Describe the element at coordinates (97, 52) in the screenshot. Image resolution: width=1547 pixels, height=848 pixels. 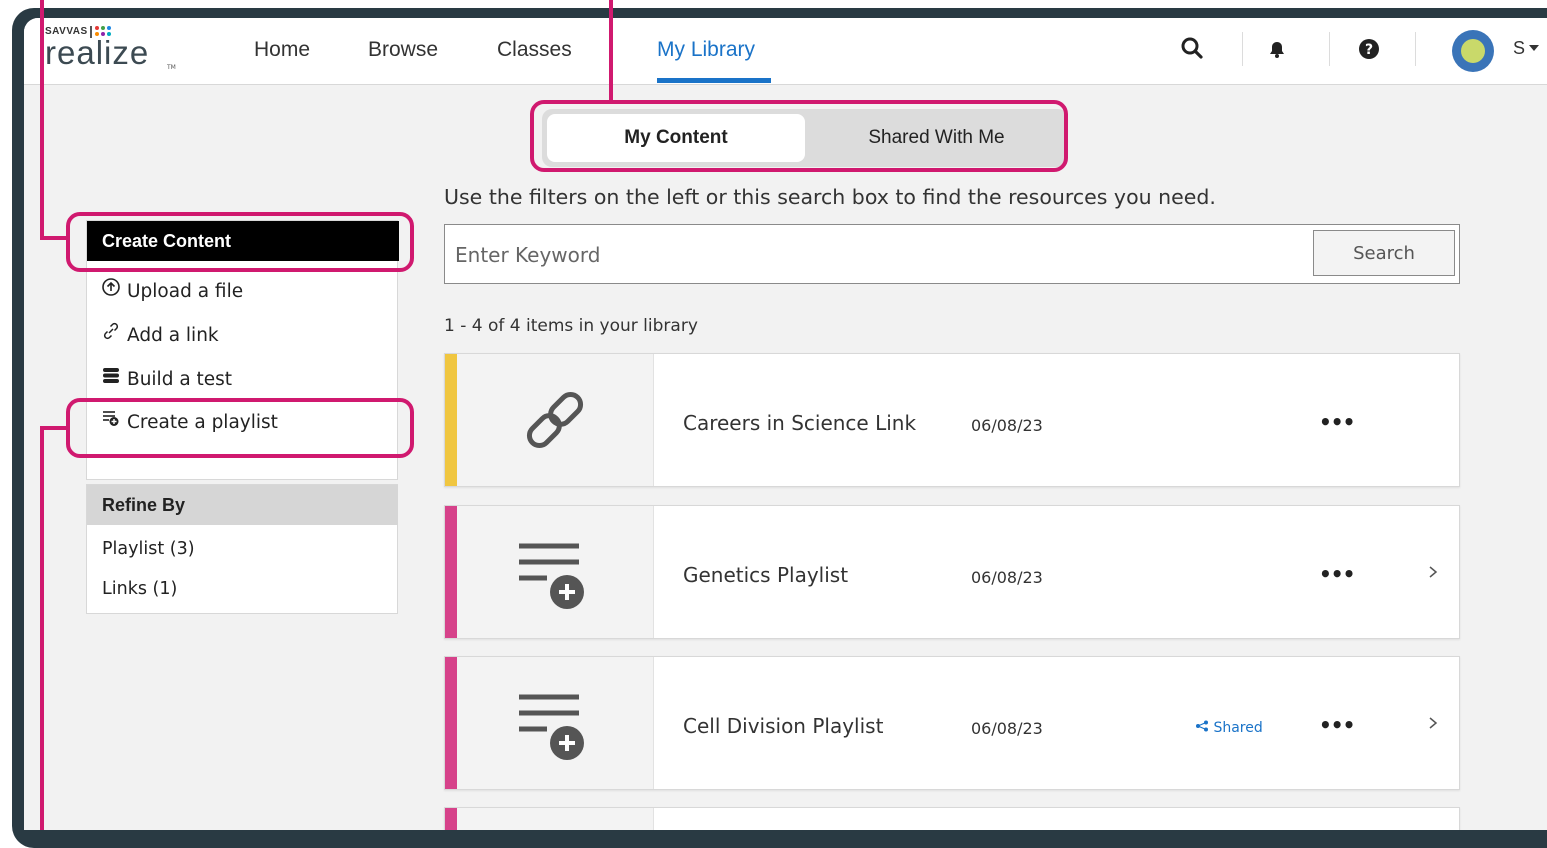
I see `logo-wordmark: realize` at that location.